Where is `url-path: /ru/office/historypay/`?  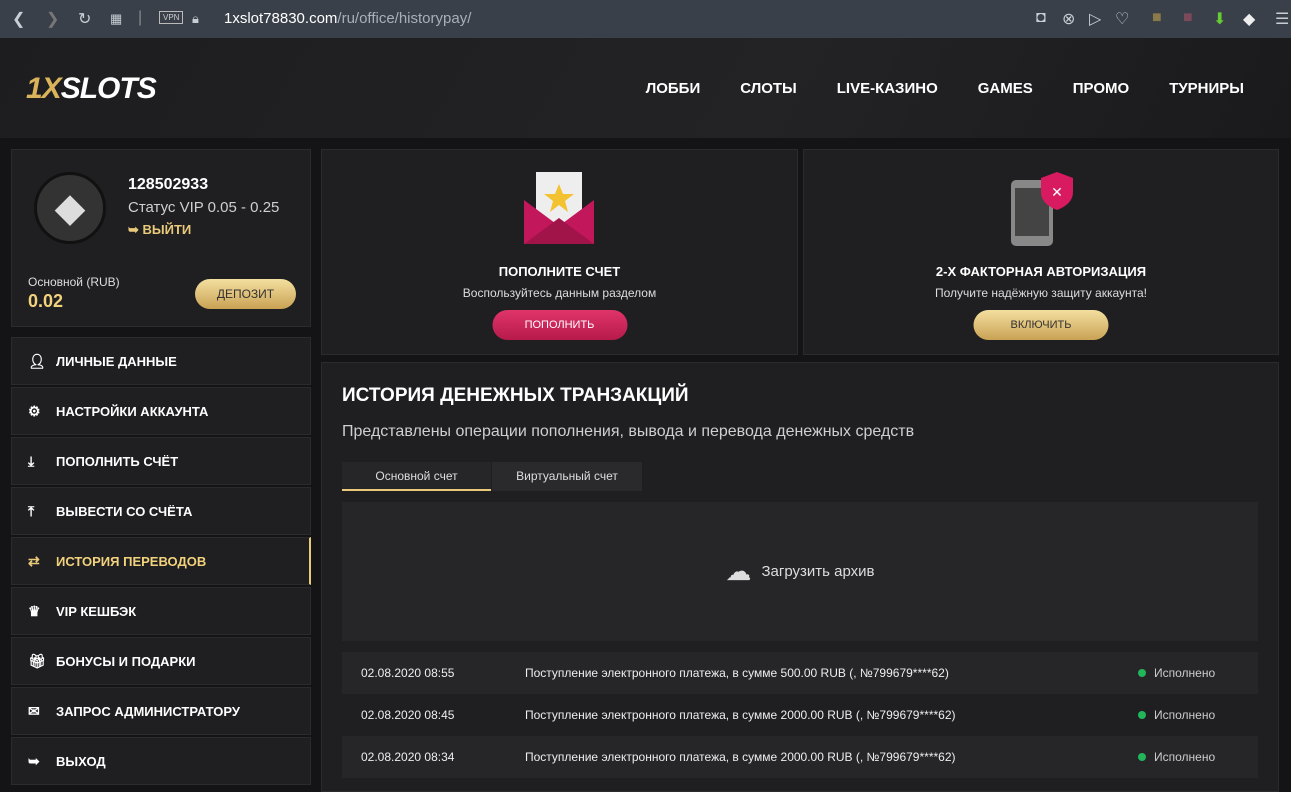 url-path: /ru/office/historypay/ is located at coordinates (404, 18).